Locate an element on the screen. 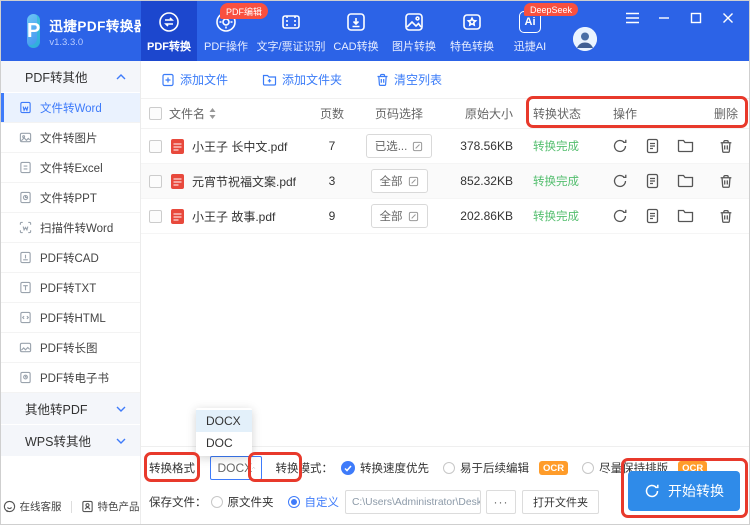 This screenshot has width=750, height=525. table-row: 小王子 故事.pdf 9 全部 202.86KB 转换完成 is located at coordinates (445, 216).